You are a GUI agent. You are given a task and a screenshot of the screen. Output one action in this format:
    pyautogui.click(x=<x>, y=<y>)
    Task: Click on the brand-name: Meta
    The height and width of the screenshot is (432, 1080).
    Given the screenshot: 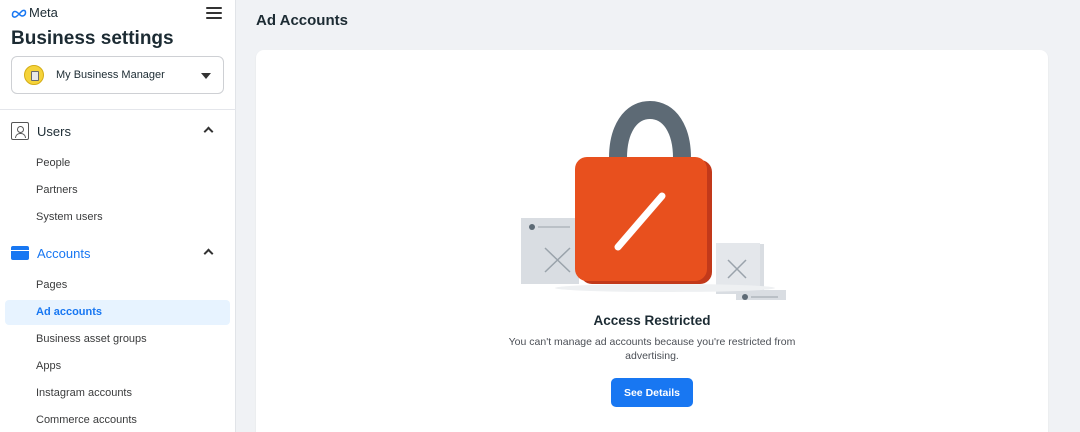 What is the action you would take?
    pyautogui.click(x=43, y=12)
    